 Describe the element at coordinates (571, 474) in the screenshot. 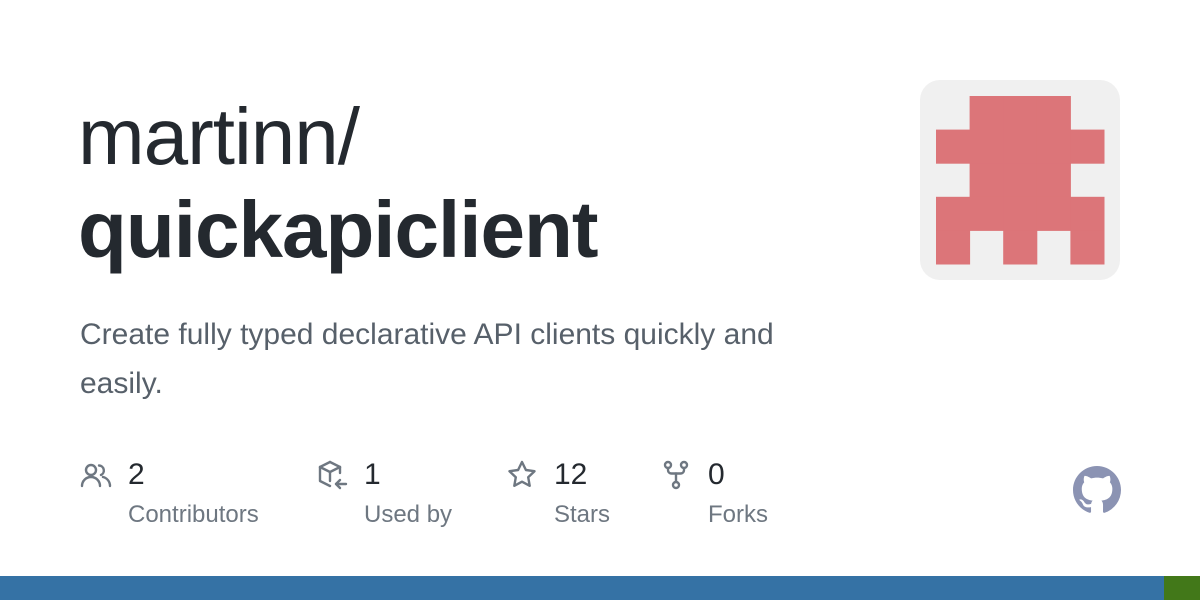

I see `stat-value: 12` at that location.